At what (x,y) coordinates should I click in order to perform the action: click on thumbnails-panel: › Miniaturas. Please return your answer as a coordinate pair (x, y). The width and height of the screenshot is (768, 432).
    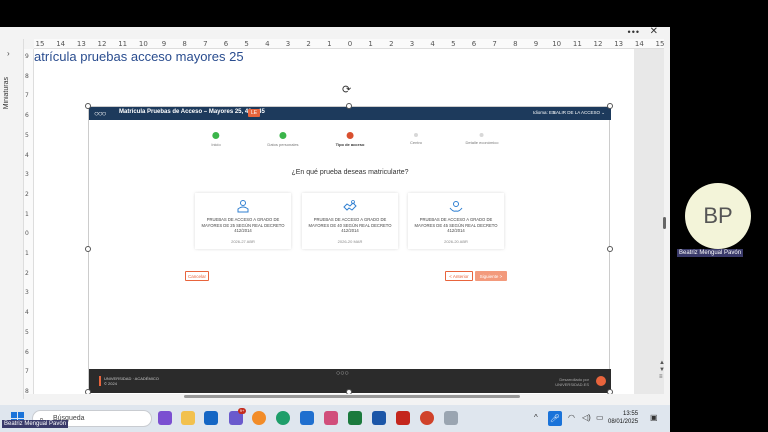
    Looking at the image, I should click on (12, 219).